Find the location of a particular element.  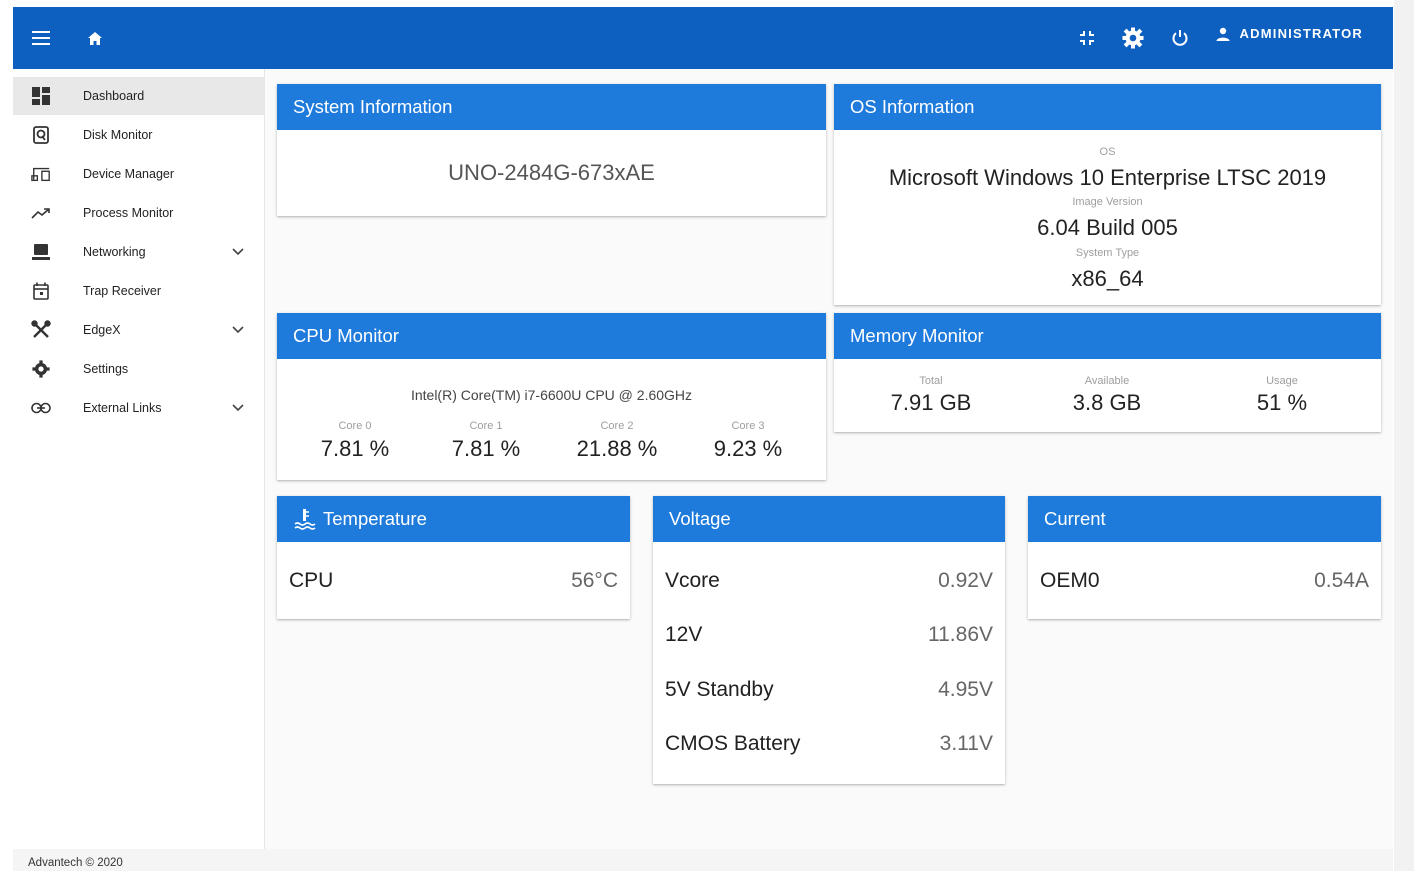

card-title: OS Information is located at coordinates (1107, 107).